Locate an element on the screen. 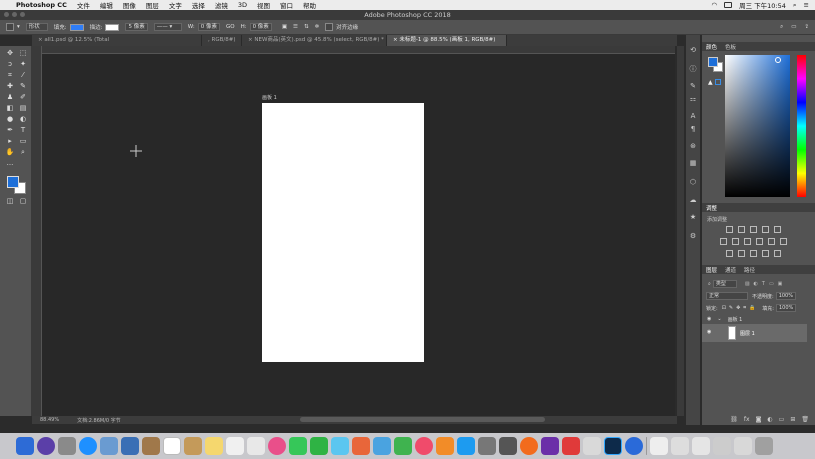 The height and width of the screenshot is (459, 815). zoom-tool-icon: ⌕ is located at coordinates (23, 152).